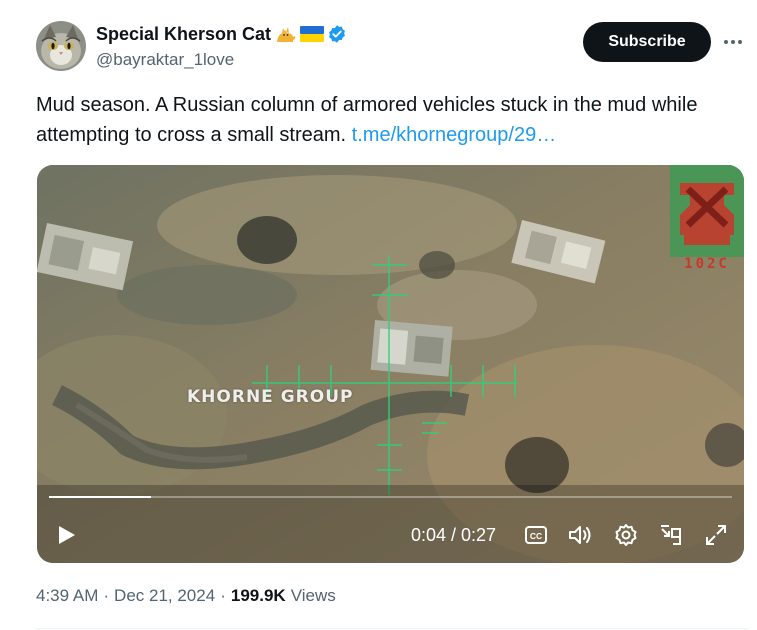 The height and width of the screenshot is (630, 757). I want to click on video-progress-fill, so click(100, 497).